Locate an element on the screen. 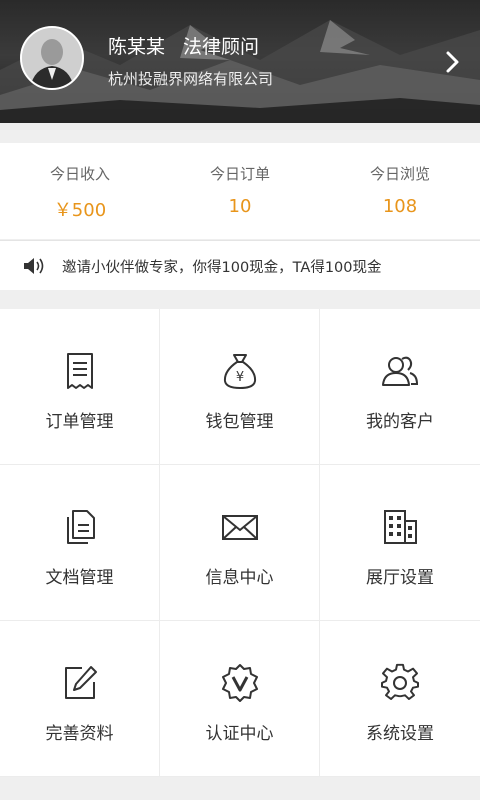 The height and width of the screenshot is (800, 480). menu-item-messages: 信息中心 is located at coordinates (240, 543).